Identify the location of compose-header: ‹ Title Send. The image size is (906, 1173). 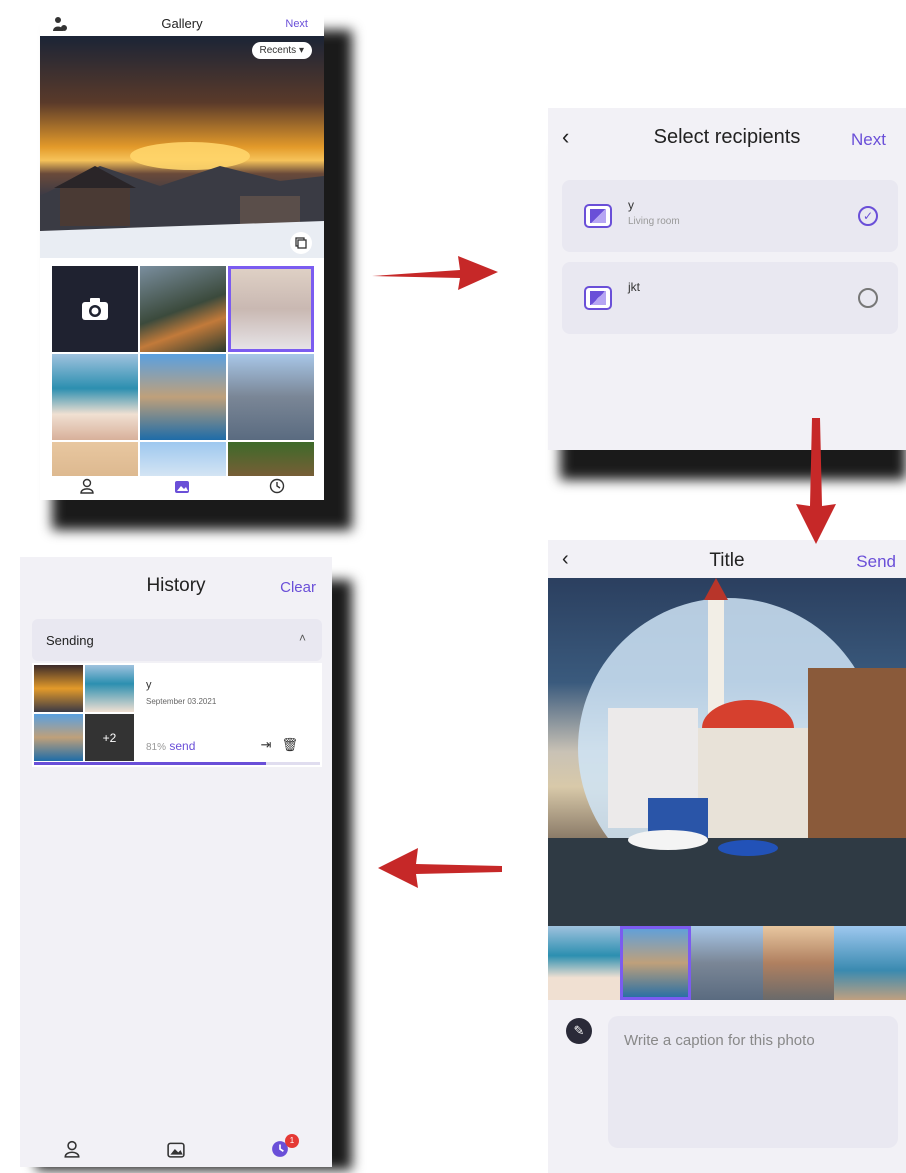
(727, 559).